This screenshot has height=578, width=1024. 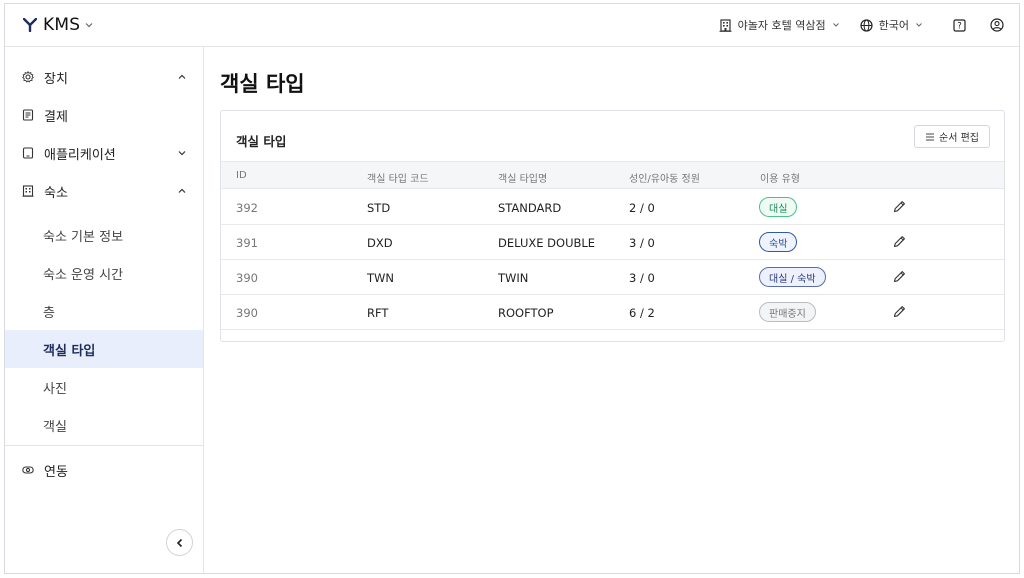 What do you see at coordinates (28, 77) in the screenshot?
I see `gear-icon` at bounding box center [28, 77].